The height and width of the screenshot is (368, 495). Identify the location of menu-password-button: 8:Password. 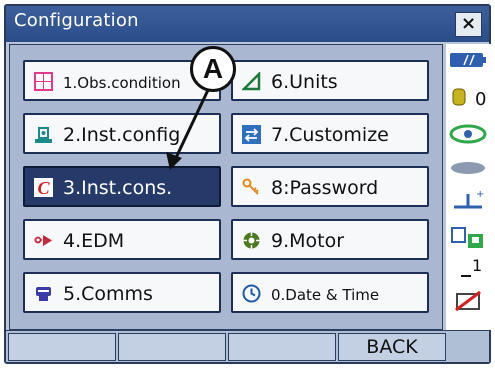
(330, 186).